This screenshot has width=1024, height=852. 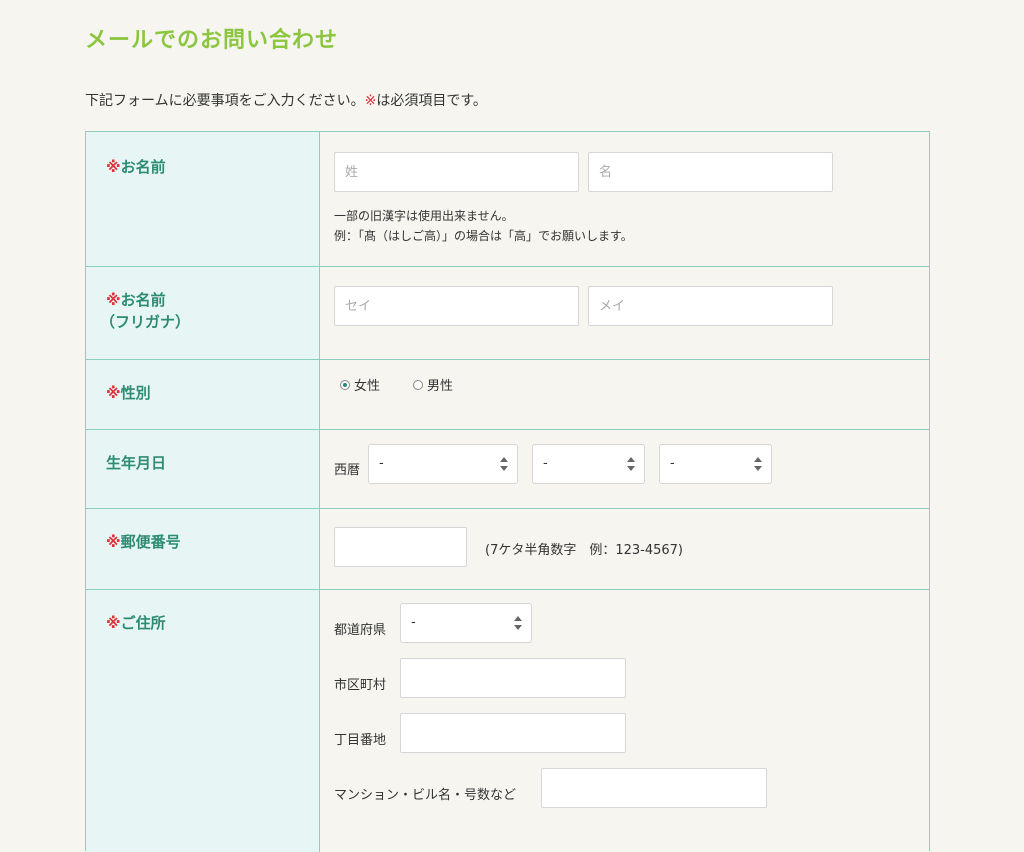 I want to click on kana-label-sub: （フリガナ）, so click(x=145, y=322).